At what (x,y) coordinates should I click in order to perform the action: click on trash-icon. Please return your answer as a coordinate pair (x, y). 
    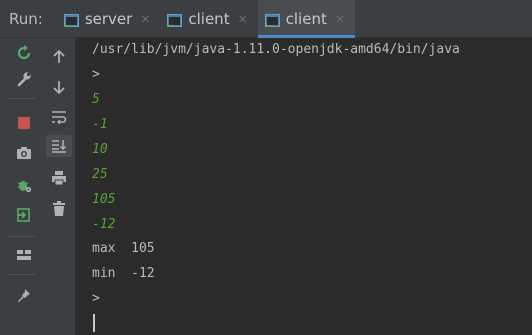
    Looking at the image, I should click on (59, 209).